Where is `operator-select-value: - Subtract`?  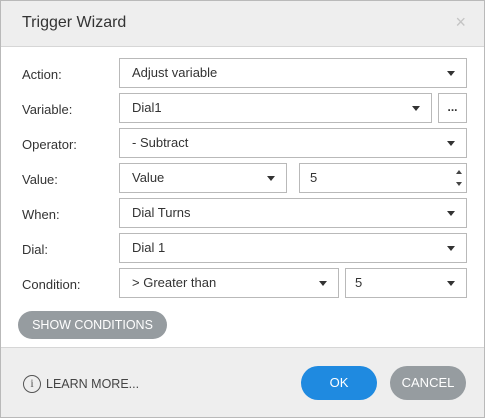
operator-select-value: - Subtract is located at coordinates (160, 142).